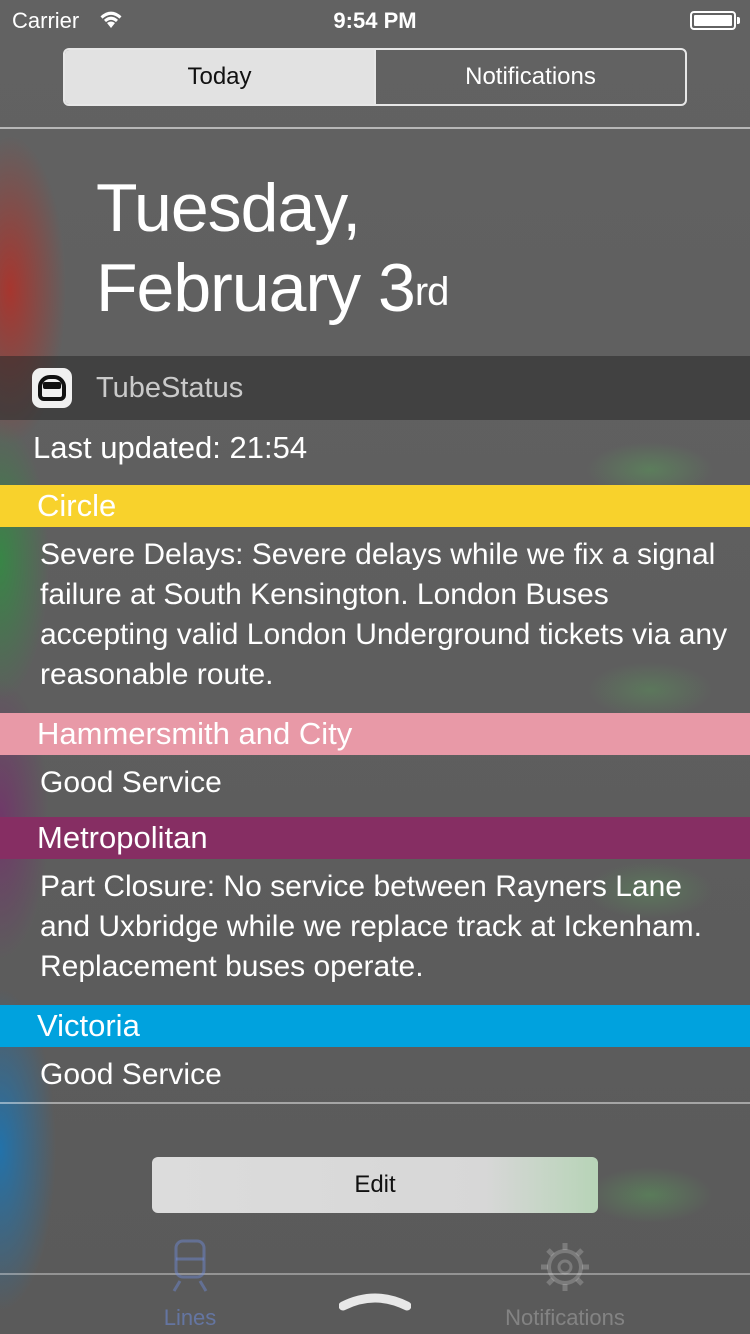 The image size is (750, 1334). What do you see at coordinates (375, 1026) in the screenshot?
I see `line-name: Victoria` at bounding box center [375, 1026].